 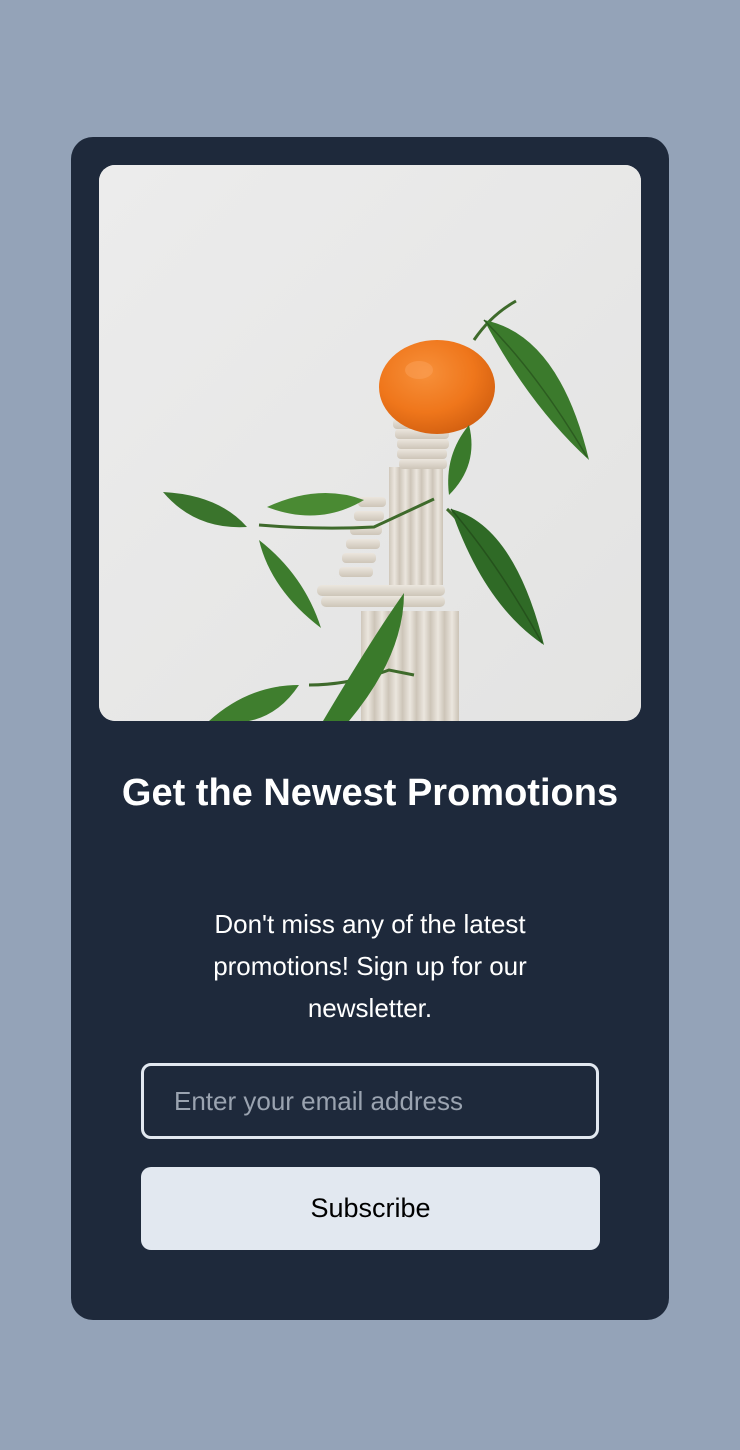 What do you see at coordinates (370, 1101) in the screenshot?
I see `email-input` at bounding box center [370, 1101].